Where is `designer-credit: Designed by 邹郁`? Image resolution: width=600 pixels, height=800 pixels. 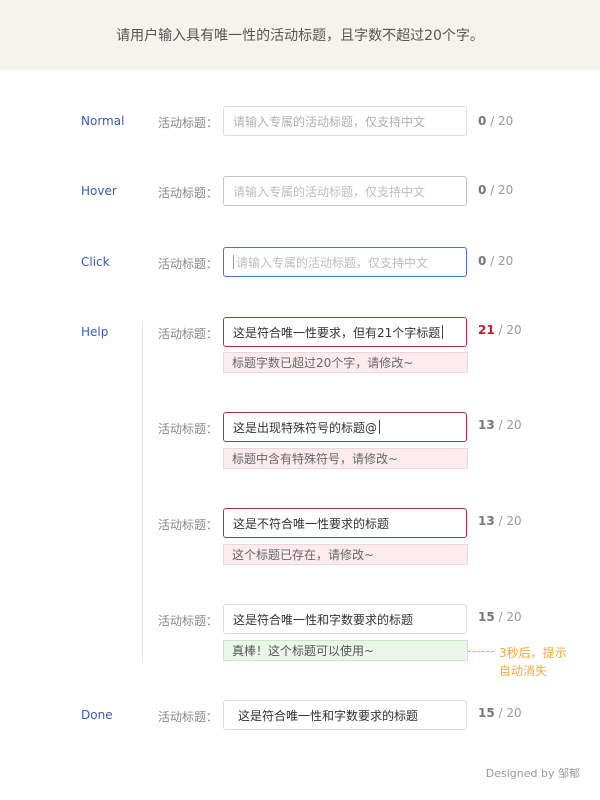 designer-credit: Designed by 邹郁 is located at coordinates (532, 773).